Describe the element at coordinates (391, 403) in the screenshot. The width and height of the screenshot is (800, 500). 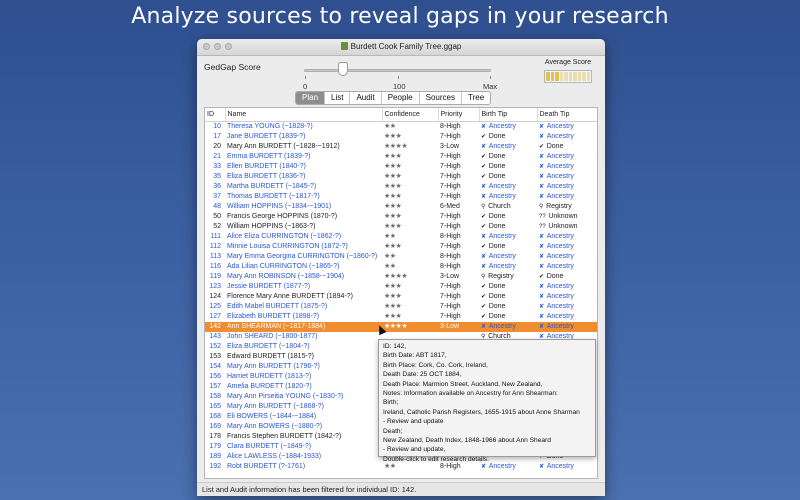
I see `tooltip-line: Birth;` at that location.